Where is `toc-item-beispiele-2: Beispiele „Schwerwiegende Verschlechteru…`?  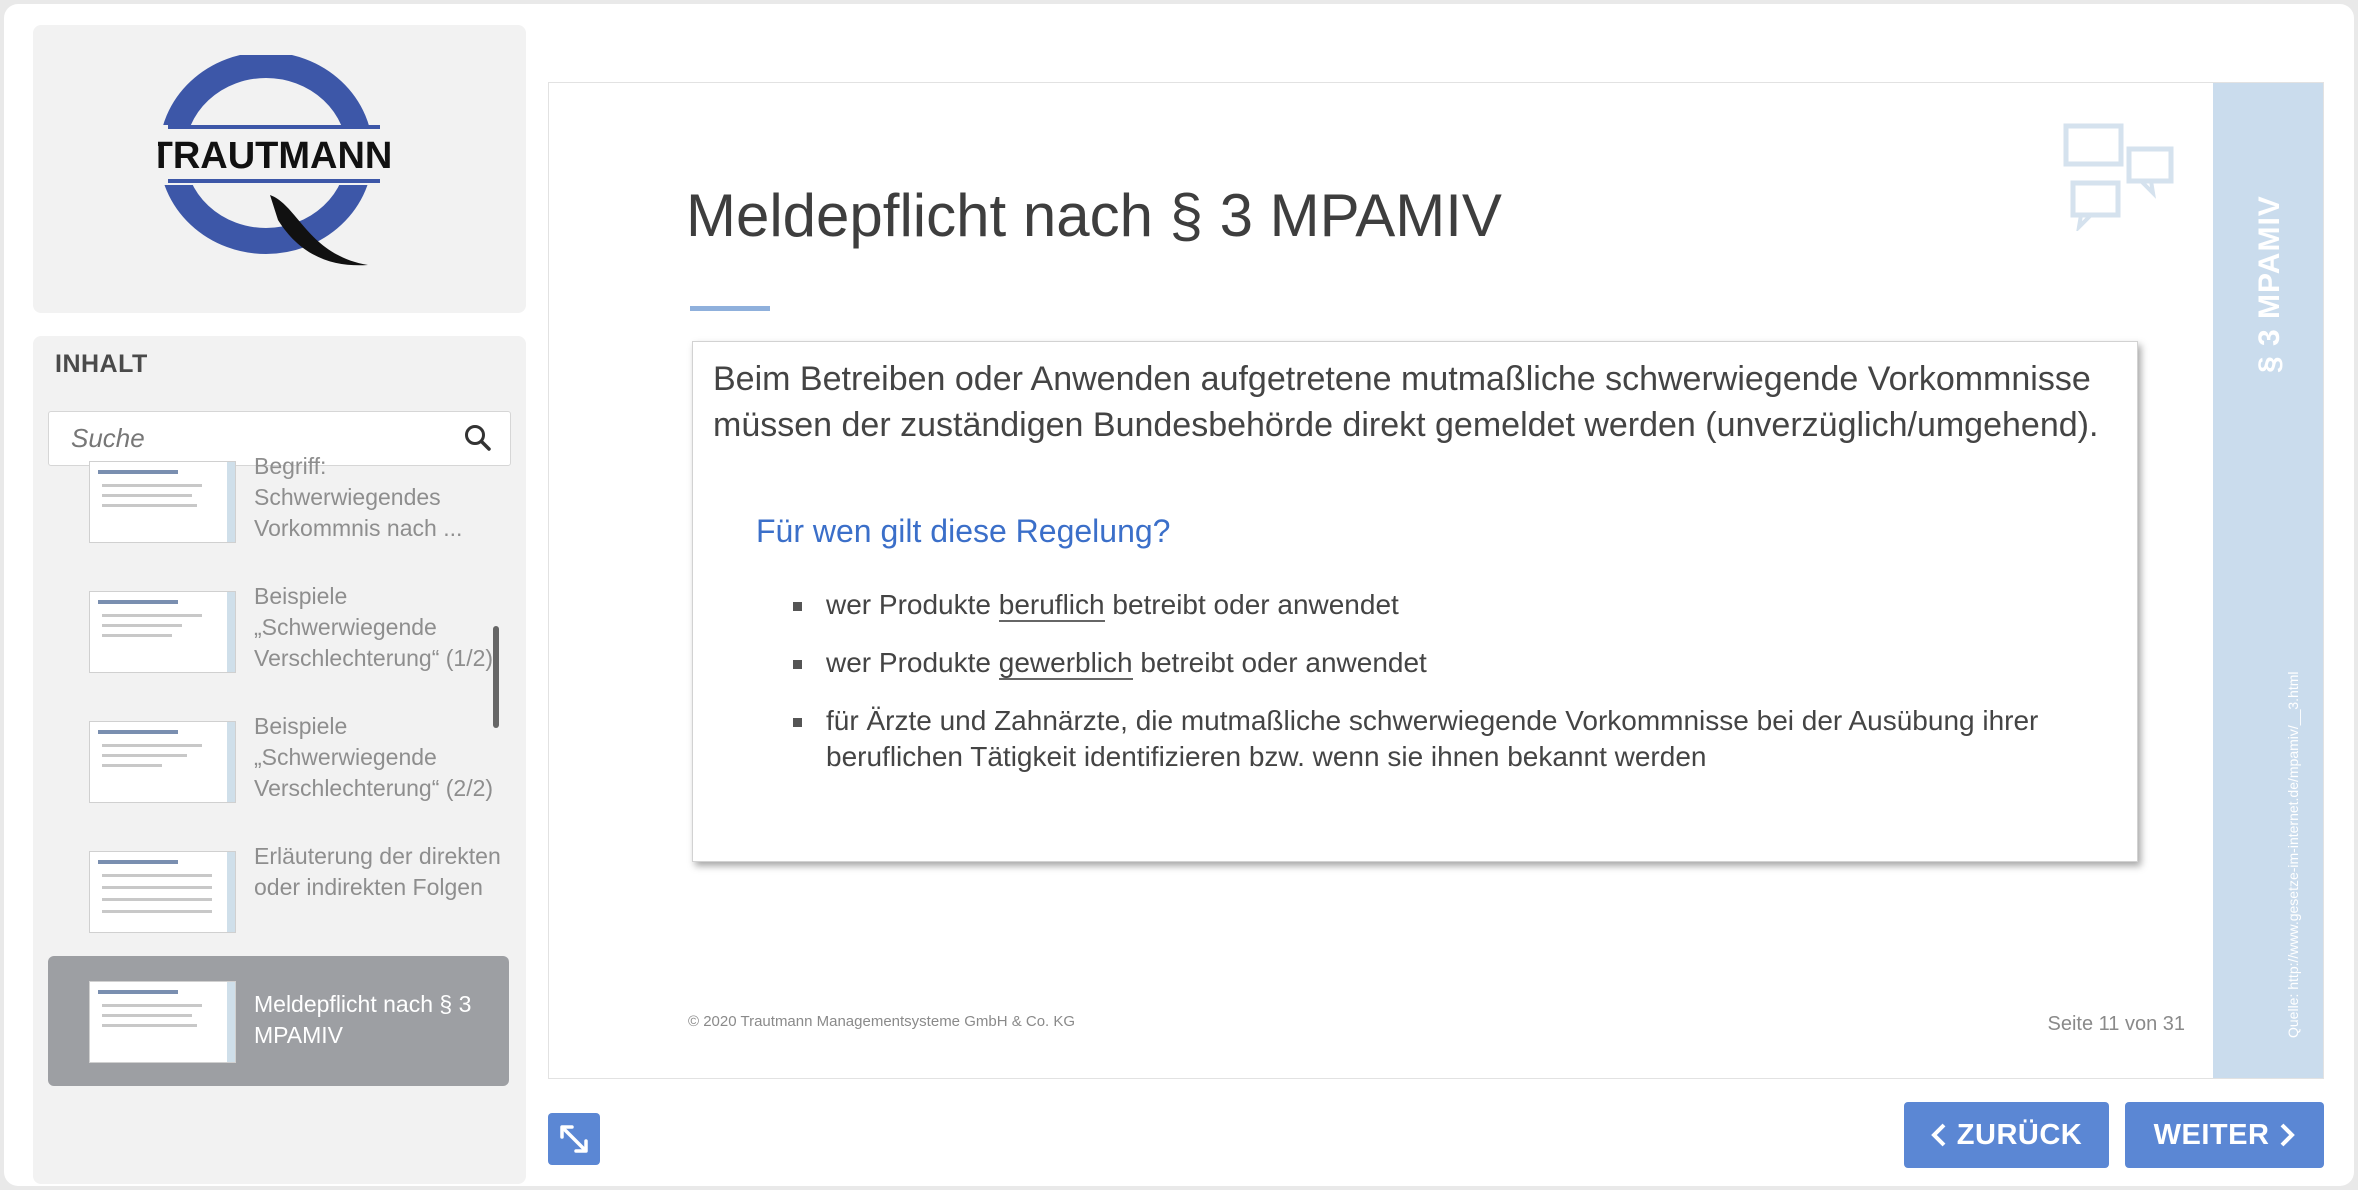
toc-item-beispiele-2: Beispiele „Schwerwiegende Verschlechteru… is located at coordinates (278, 761).